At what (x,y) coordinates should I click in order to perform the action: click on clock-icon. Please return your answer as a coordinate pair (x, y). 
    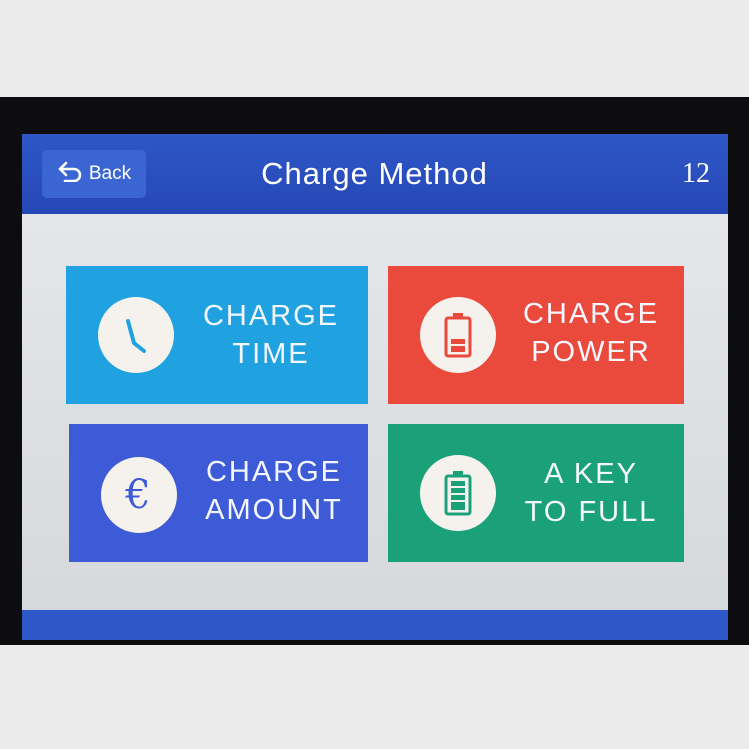
    Looking at the image, I should click on (136, 335).